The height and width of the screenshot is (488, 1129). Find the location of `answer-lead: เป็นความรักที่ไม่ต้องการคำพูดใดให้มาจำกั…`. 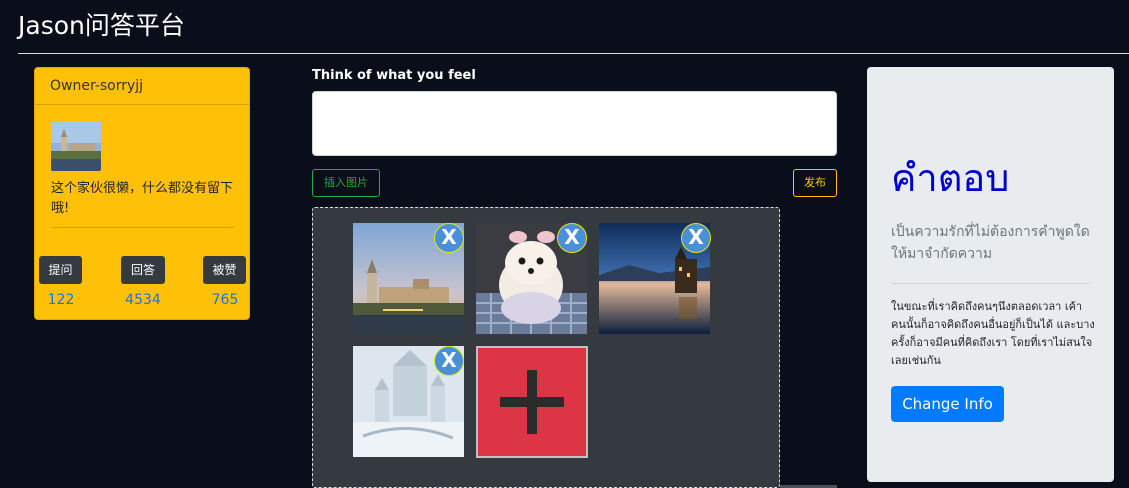

answer-lead: เป็นความรักที่ไม่ต้องการคำพูดใดให้มาจำกั… is located at coordinates (990, 243).